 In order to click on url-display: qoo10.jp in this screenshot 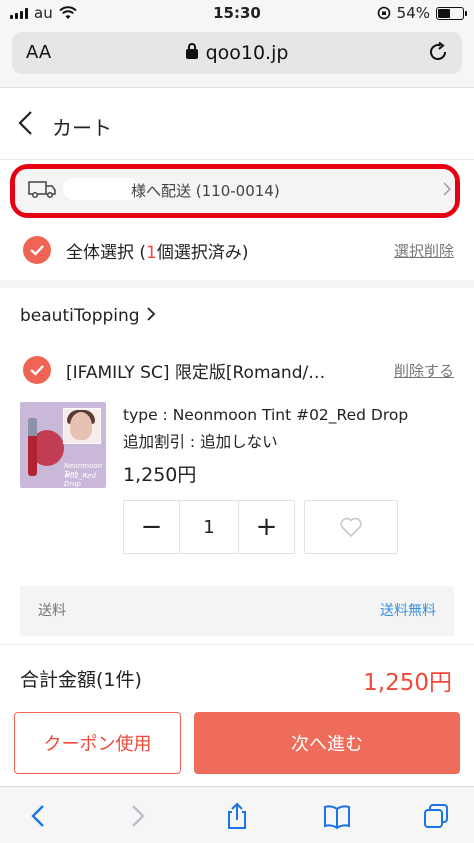, I will do `click(237, 53)`.